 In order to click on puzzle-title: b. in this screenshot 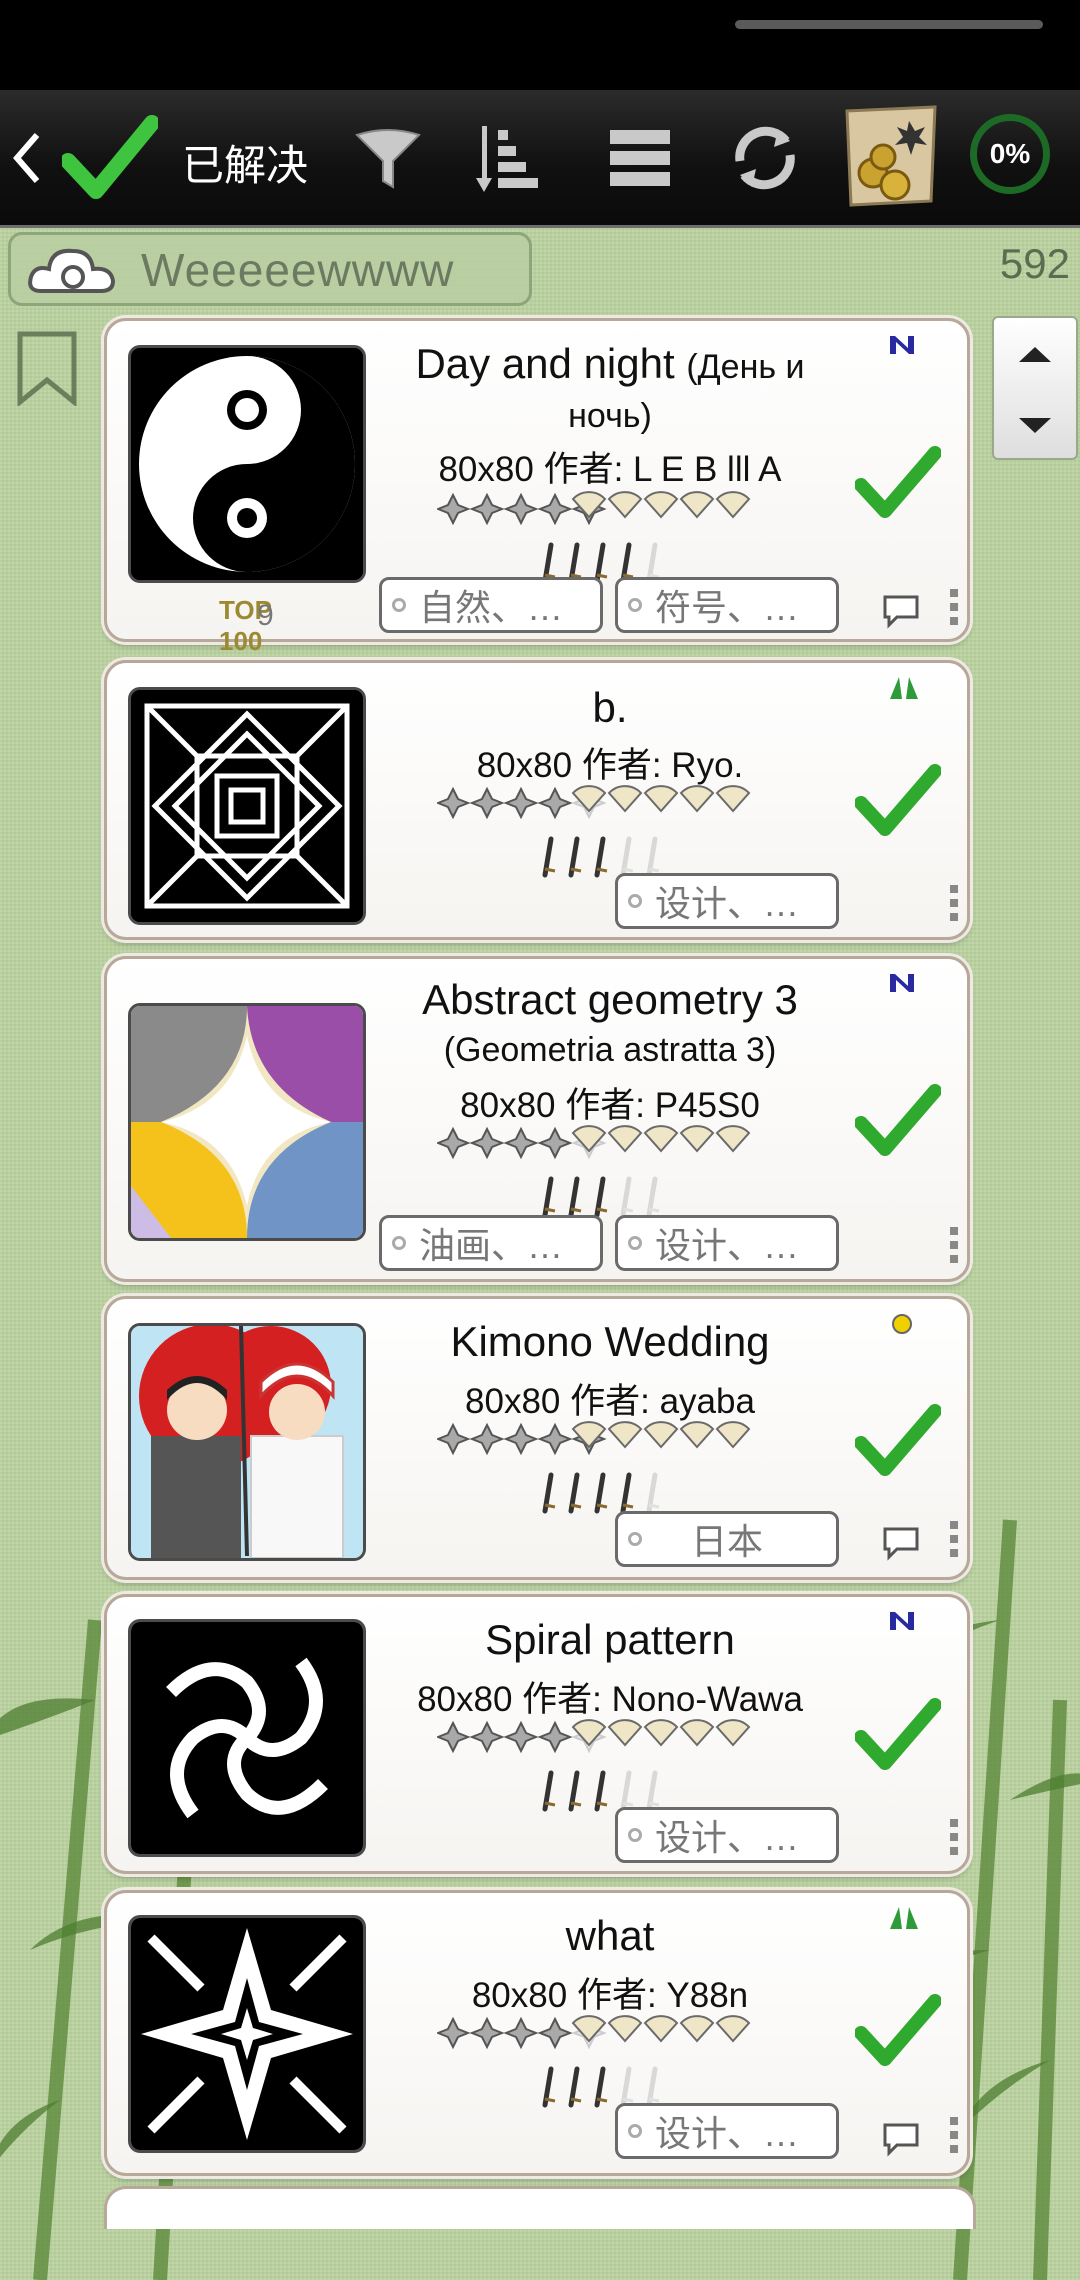, I will do `click(610, 707)`.